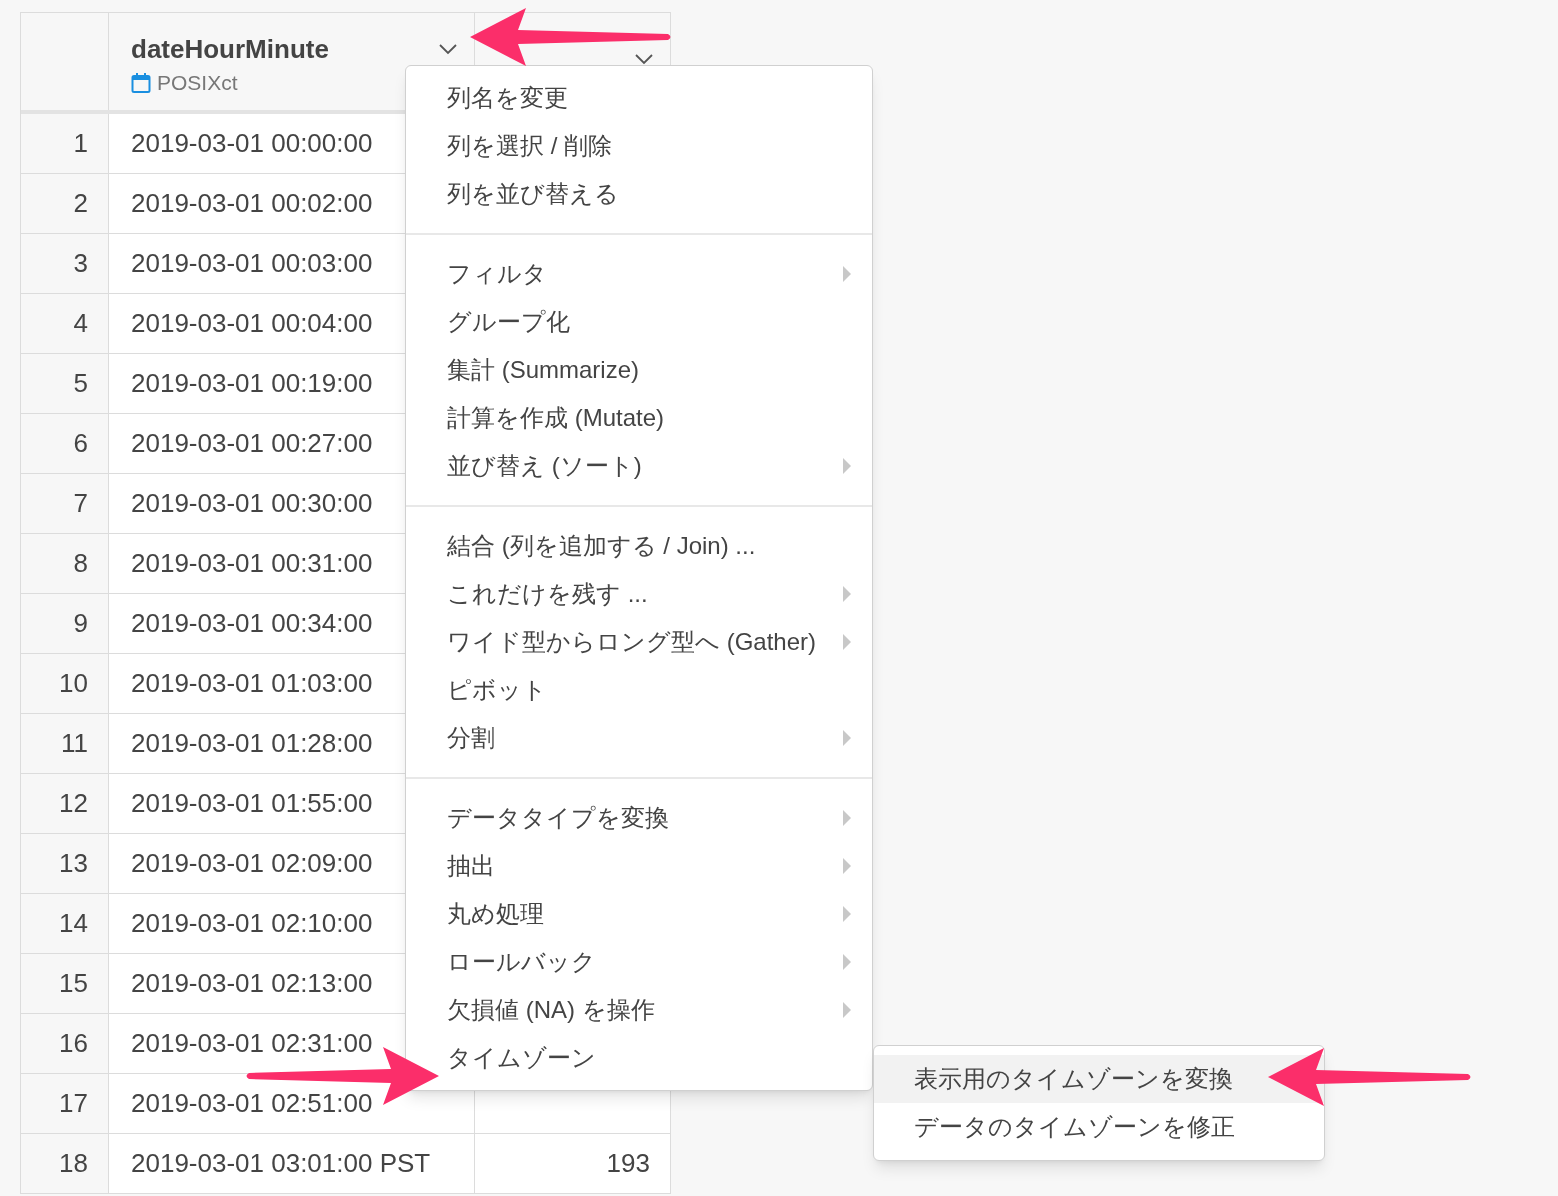 This screenshot has height=1196, width=1558. I want to click on table-cell-text: 2019-03-01 00:03:00, so click(252, 263).